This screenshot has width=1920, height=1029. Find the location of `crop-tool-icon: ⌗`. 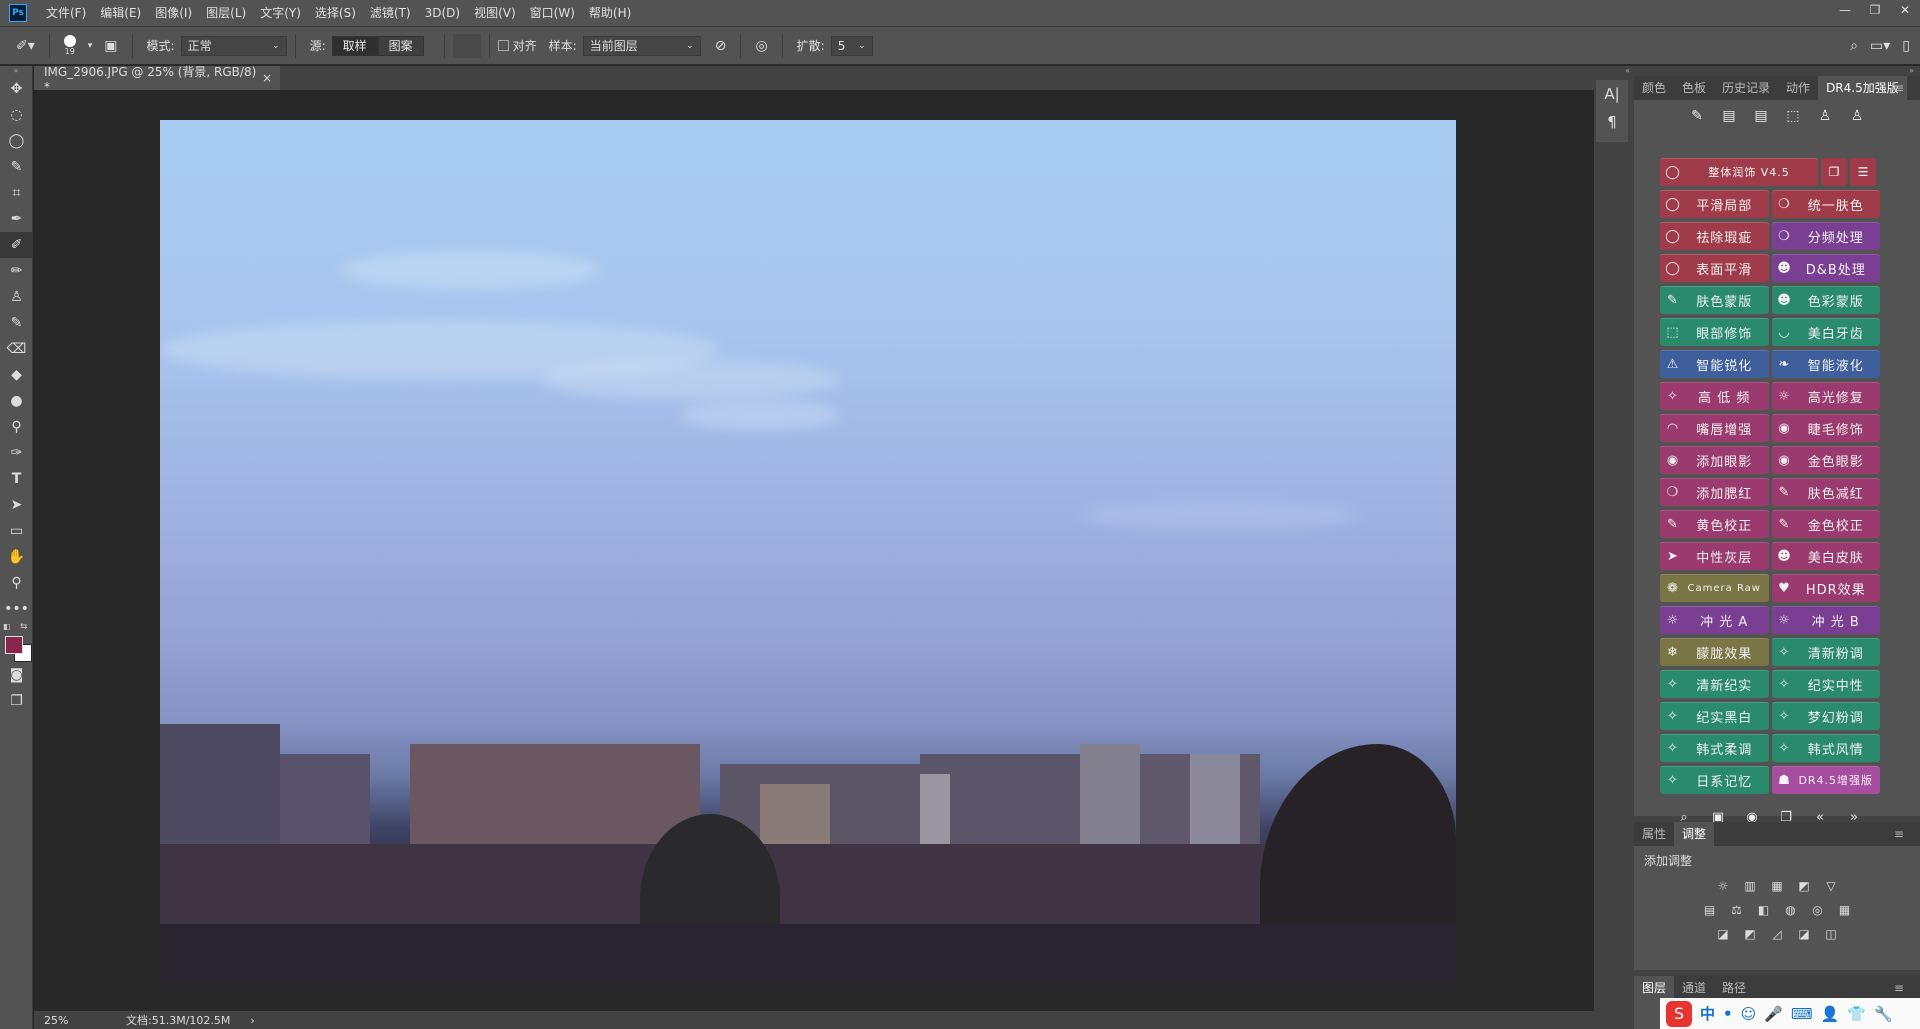

crop-tool-icon: ⌗ is located at coordinates (16, 193).